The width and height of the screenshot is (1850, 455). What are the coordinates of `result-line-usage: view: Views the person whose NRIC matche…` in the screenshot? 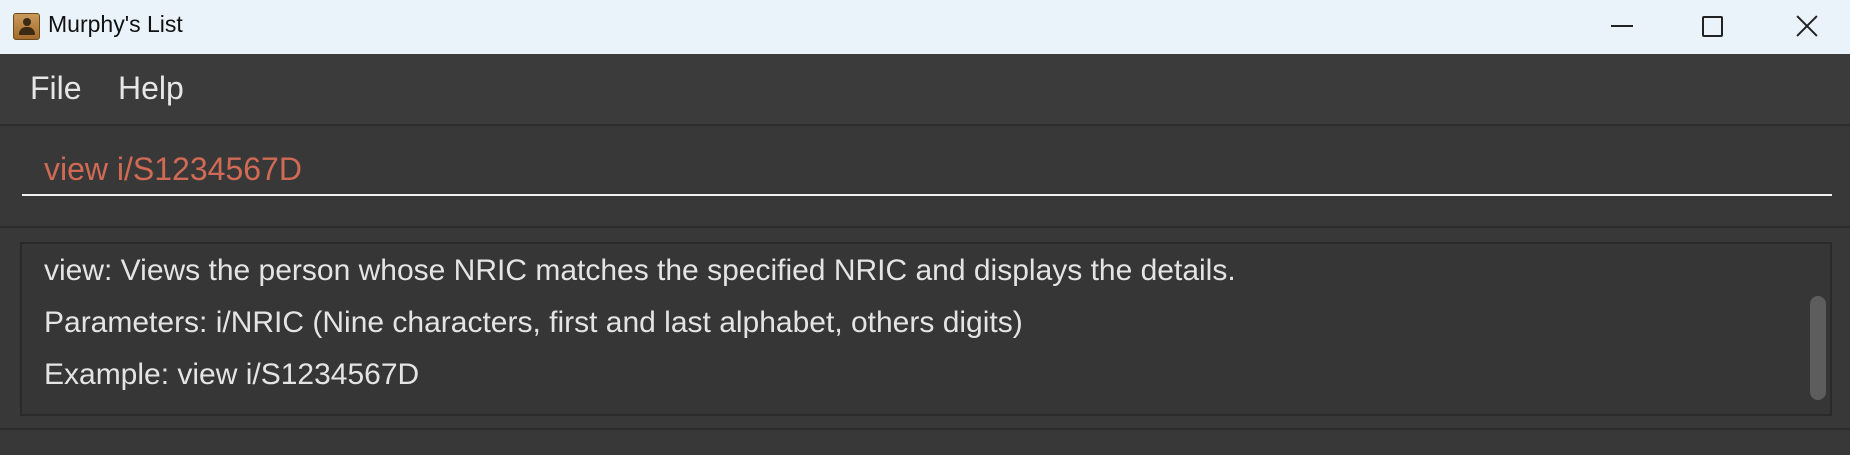 It's located at (640, 270).